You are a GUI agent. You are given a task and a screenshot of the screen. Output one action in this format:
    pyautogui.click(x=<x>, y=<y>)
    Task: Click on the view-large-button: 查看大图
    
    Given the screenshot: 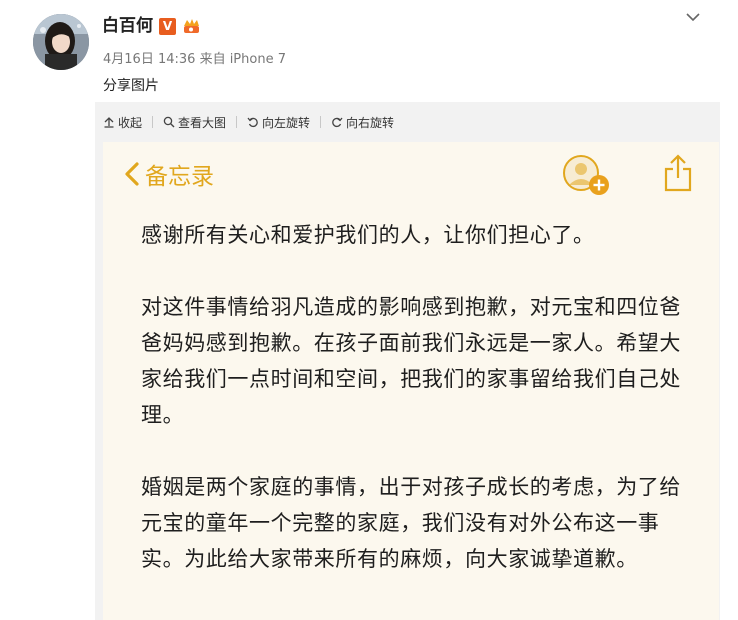 What is the action you would take?
    pyautogui.click(x=189, y=122)
    